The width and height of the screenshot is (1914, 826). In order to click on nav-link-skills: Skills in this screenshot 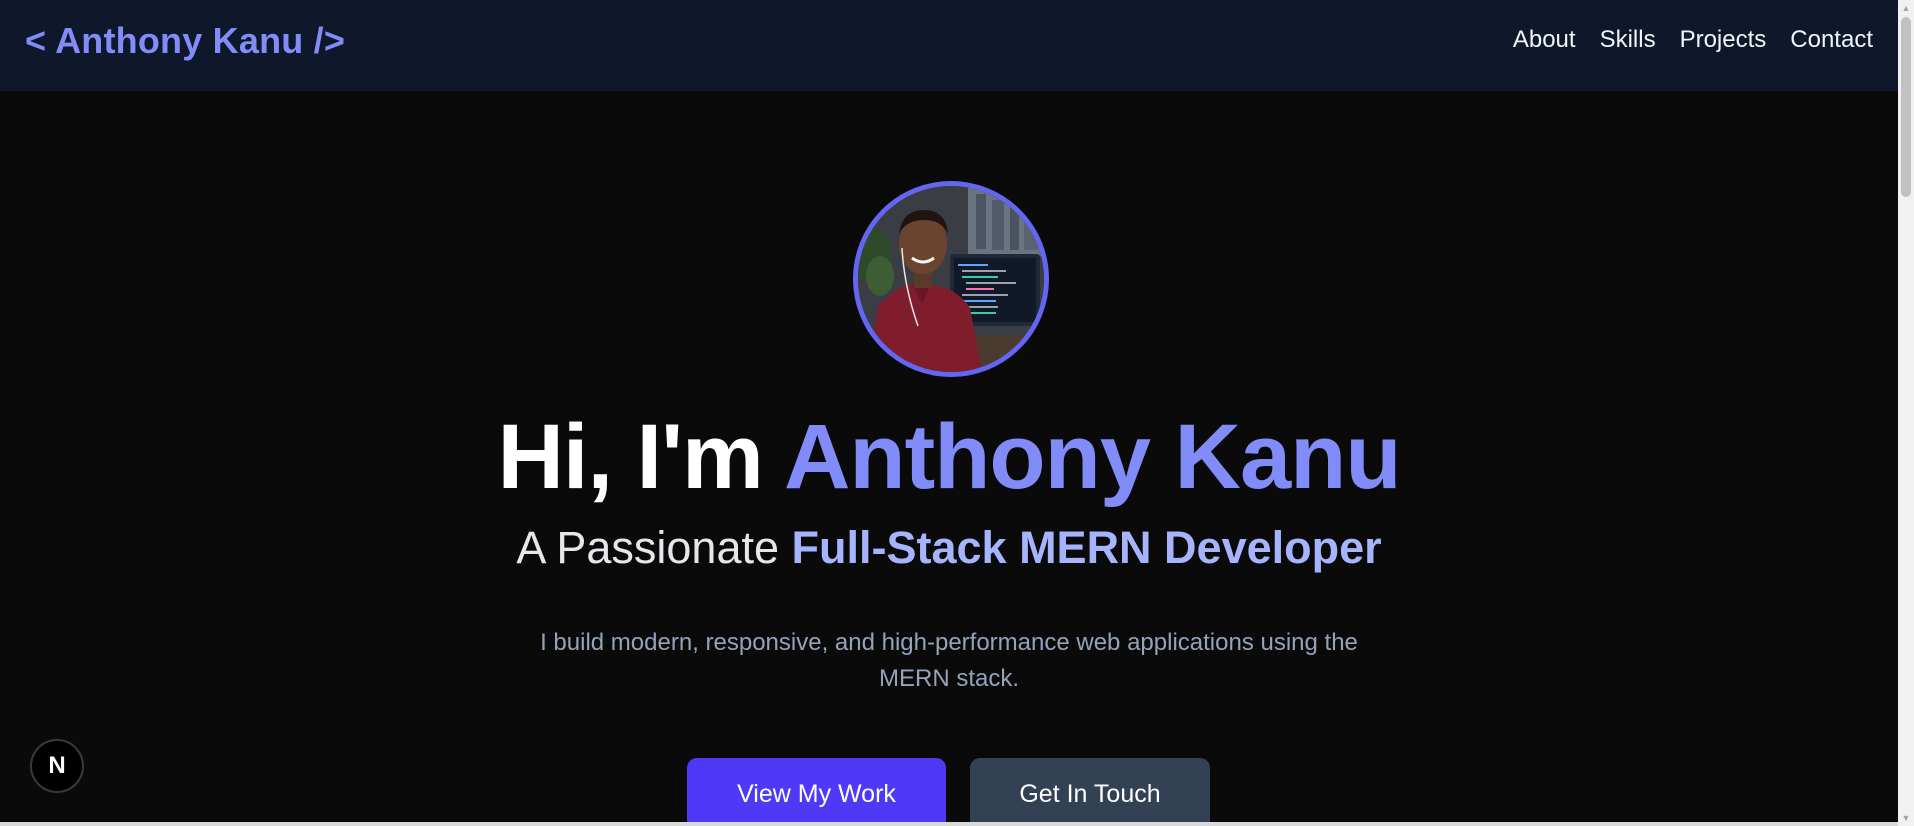, I will do `click(1628, 40)`.